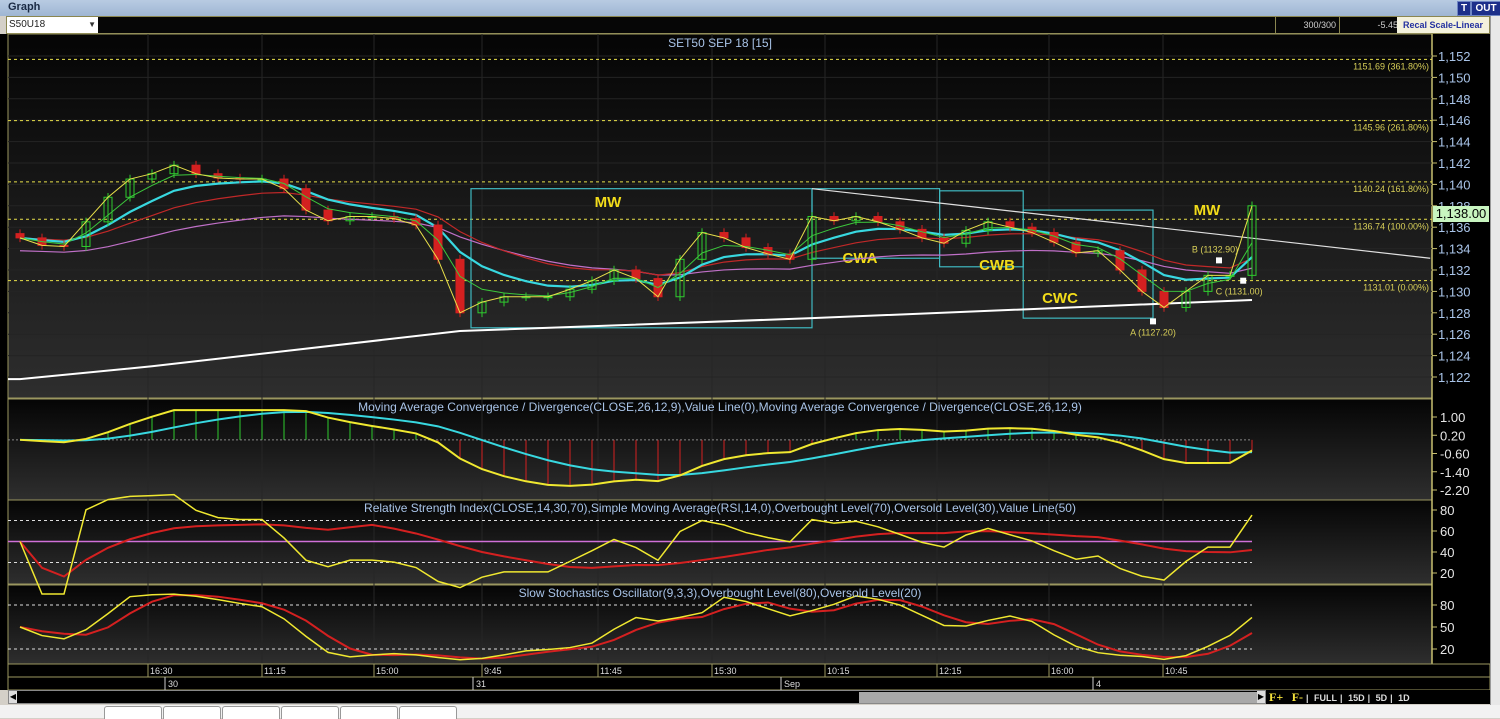 The image size is (1500, 719). What do you see at coordinates (720, 449) in the screenshot?
I see `panel-macd` at bounding box center [720, 449].